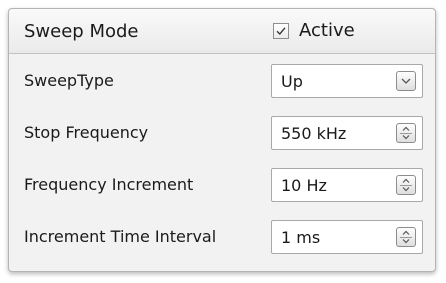 The height and width of the screenshot is (283, 446). I want to click on increment-time-interval-label: Increment Time Interval, so click(120, 236).